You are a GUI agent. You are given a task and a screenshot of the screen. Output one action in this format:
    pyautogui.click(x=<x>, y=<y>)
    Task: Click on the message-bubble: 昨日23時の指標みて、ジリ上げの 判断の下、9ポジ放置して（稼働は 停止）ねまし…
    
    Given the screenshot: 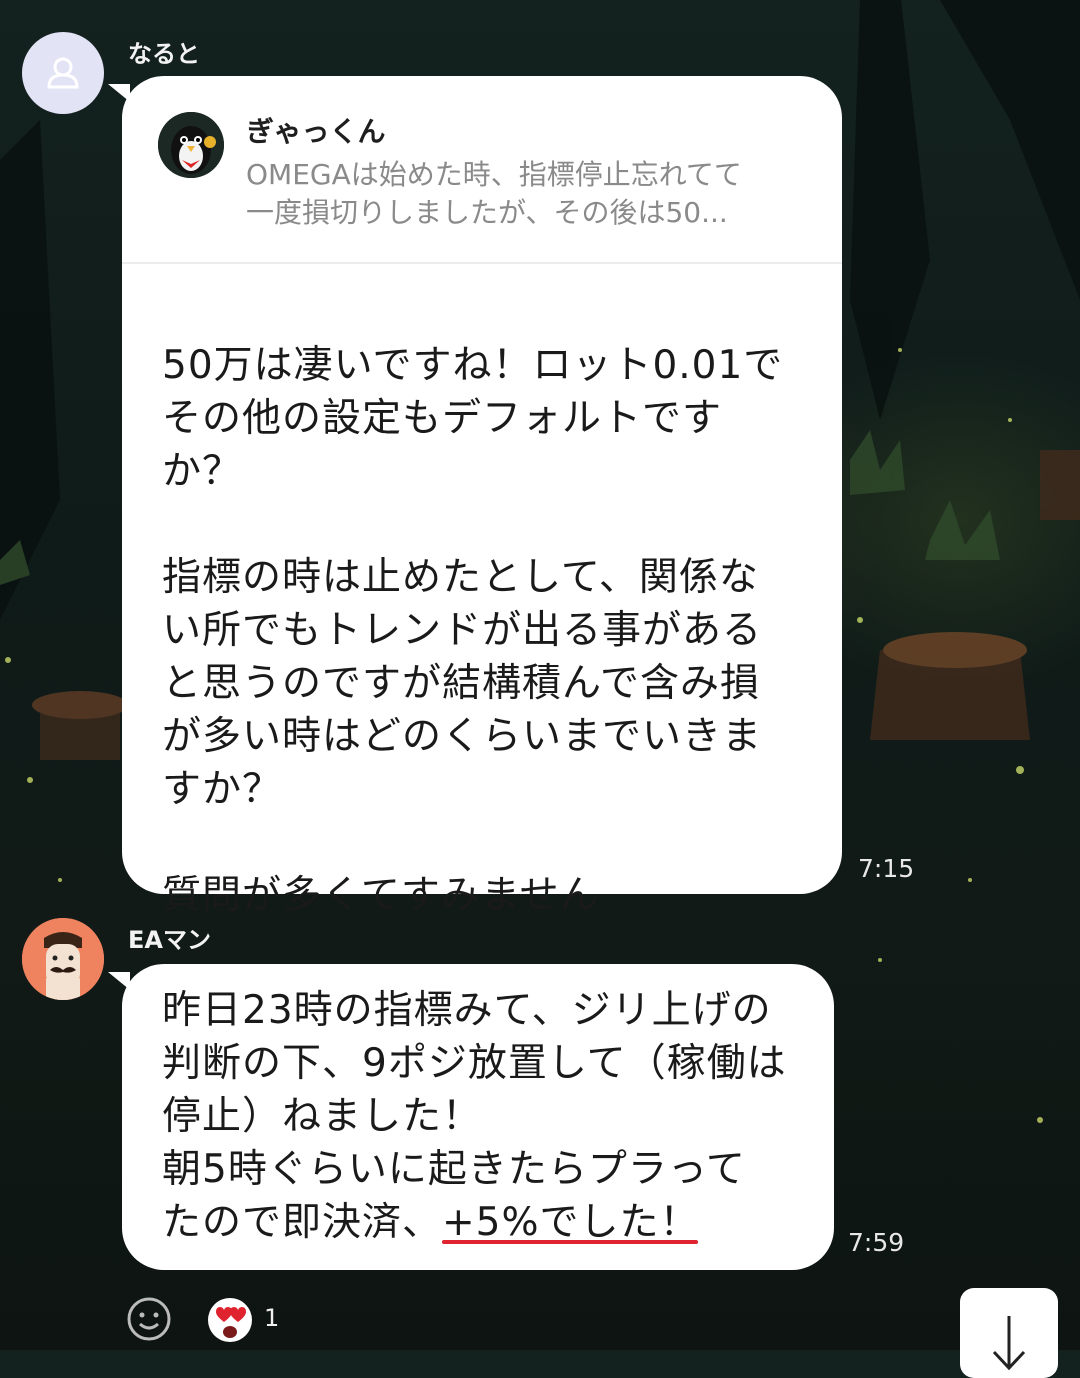 What is the action you would take?
    pyautogui.click(x=471, y=1117)
    